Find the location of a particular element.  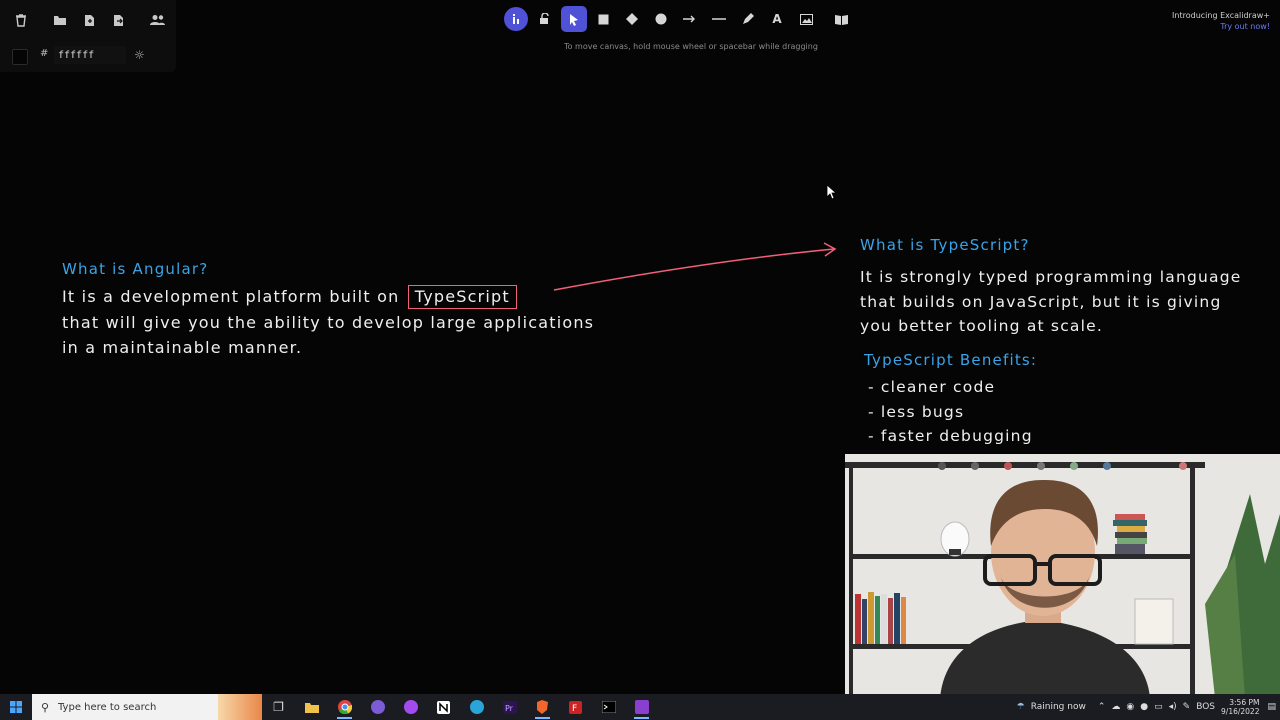

trash-icon is located at coordinates (21, 20).